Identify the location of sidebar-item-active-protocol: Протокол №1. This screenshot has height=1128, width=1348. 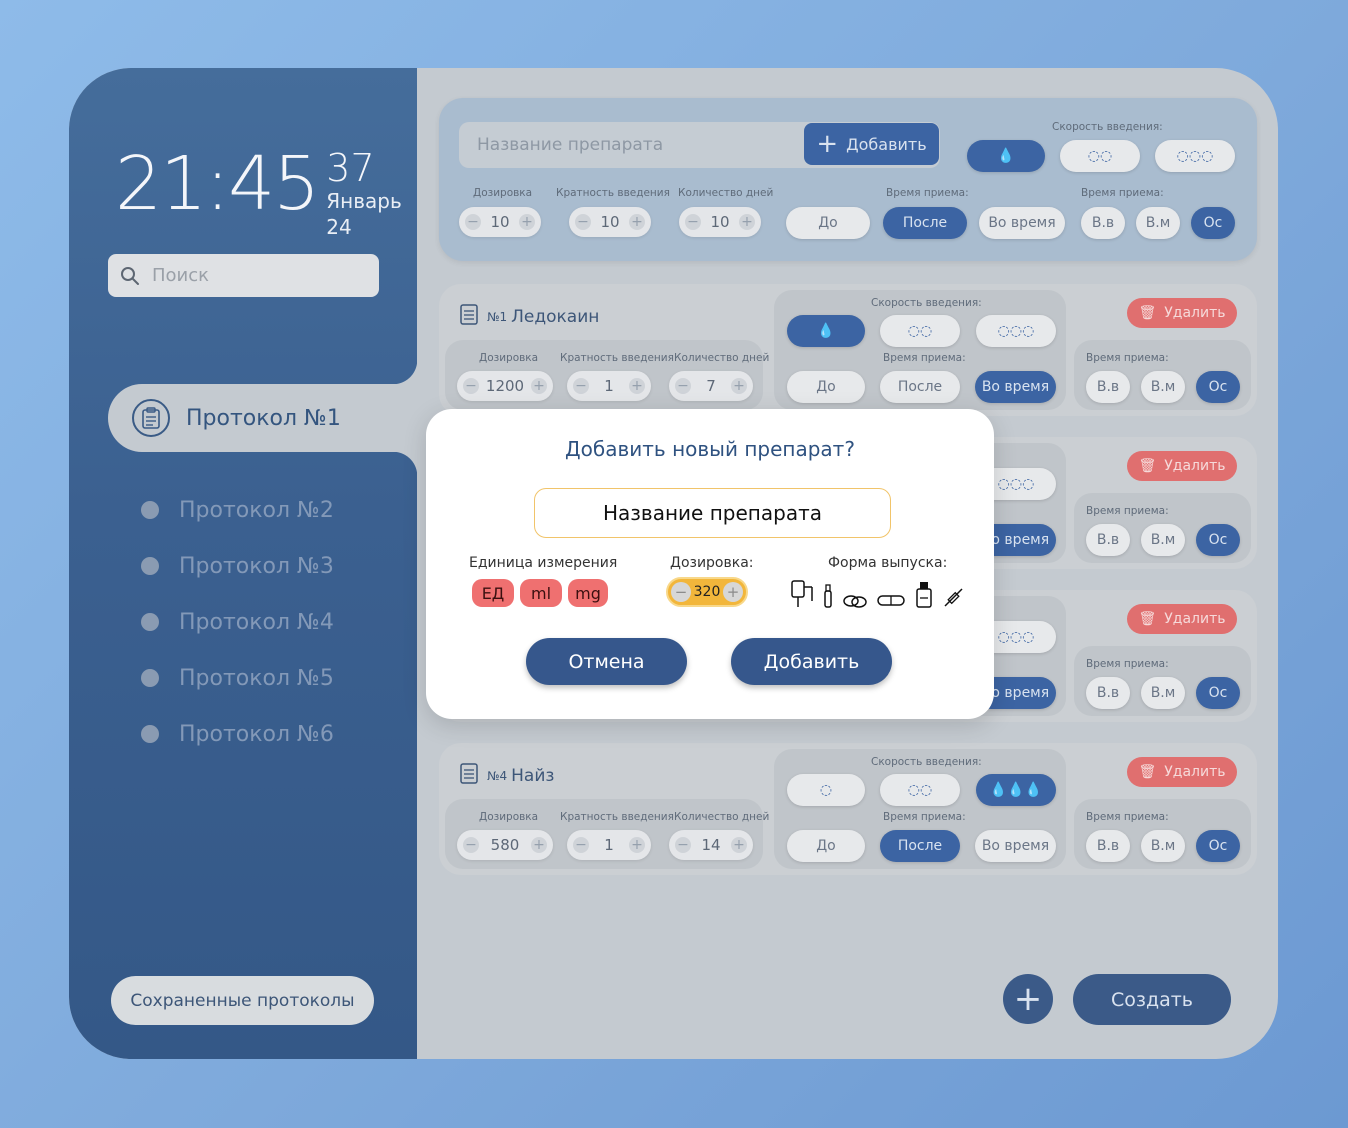
(262, 418).